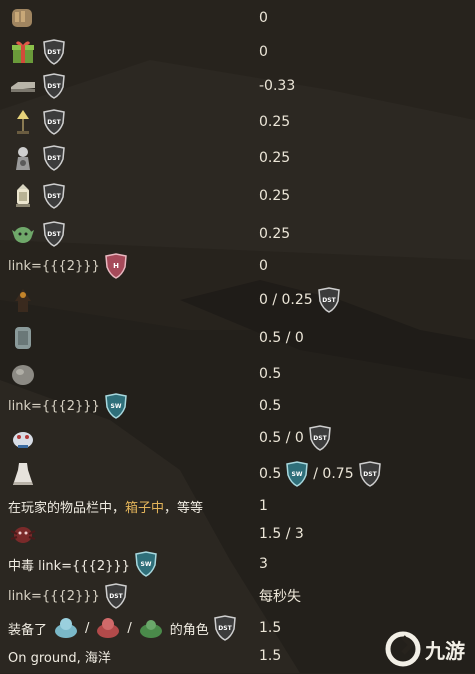 The image size is (475, 674). Describe the element at coordinates (23, 195) in the screenshot. I see `lantern-icon` at that location.